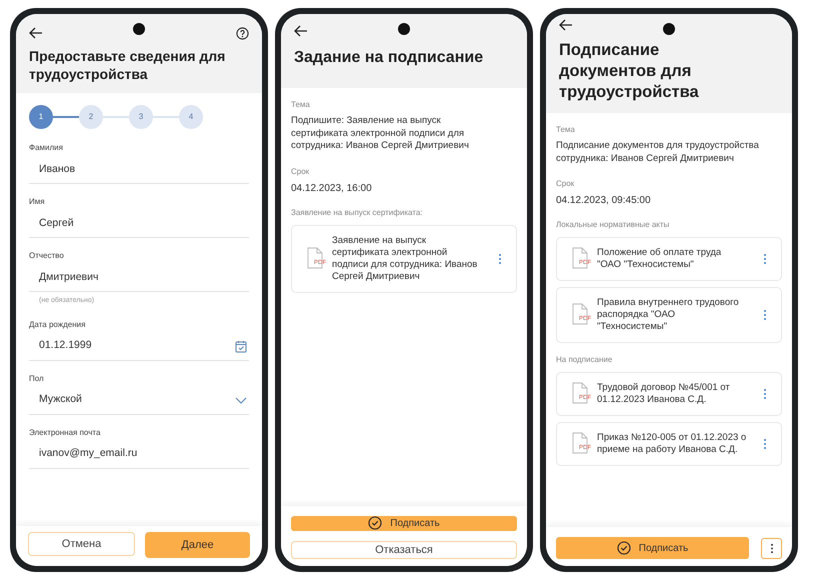  What do you see at coordinates (37, 202) in the screenshot?
I see `field-label: Имя` at bounding box center [37, 202].